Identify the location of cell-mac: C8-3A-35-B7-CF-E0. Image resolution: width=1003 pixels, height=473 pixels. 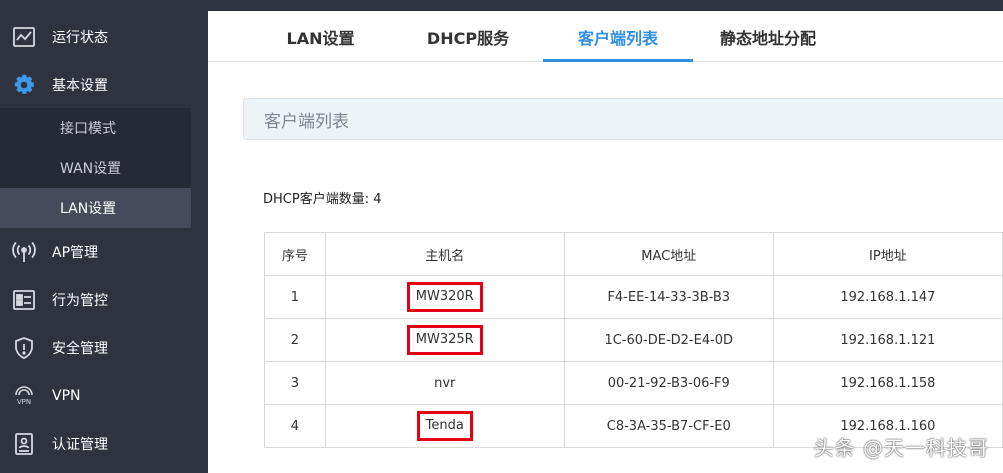
(668, 426).